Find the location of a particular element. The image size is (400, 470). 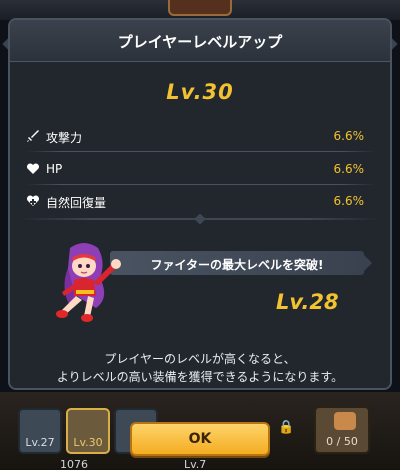

heal-heart-icon is located at coordinates (33, 201).